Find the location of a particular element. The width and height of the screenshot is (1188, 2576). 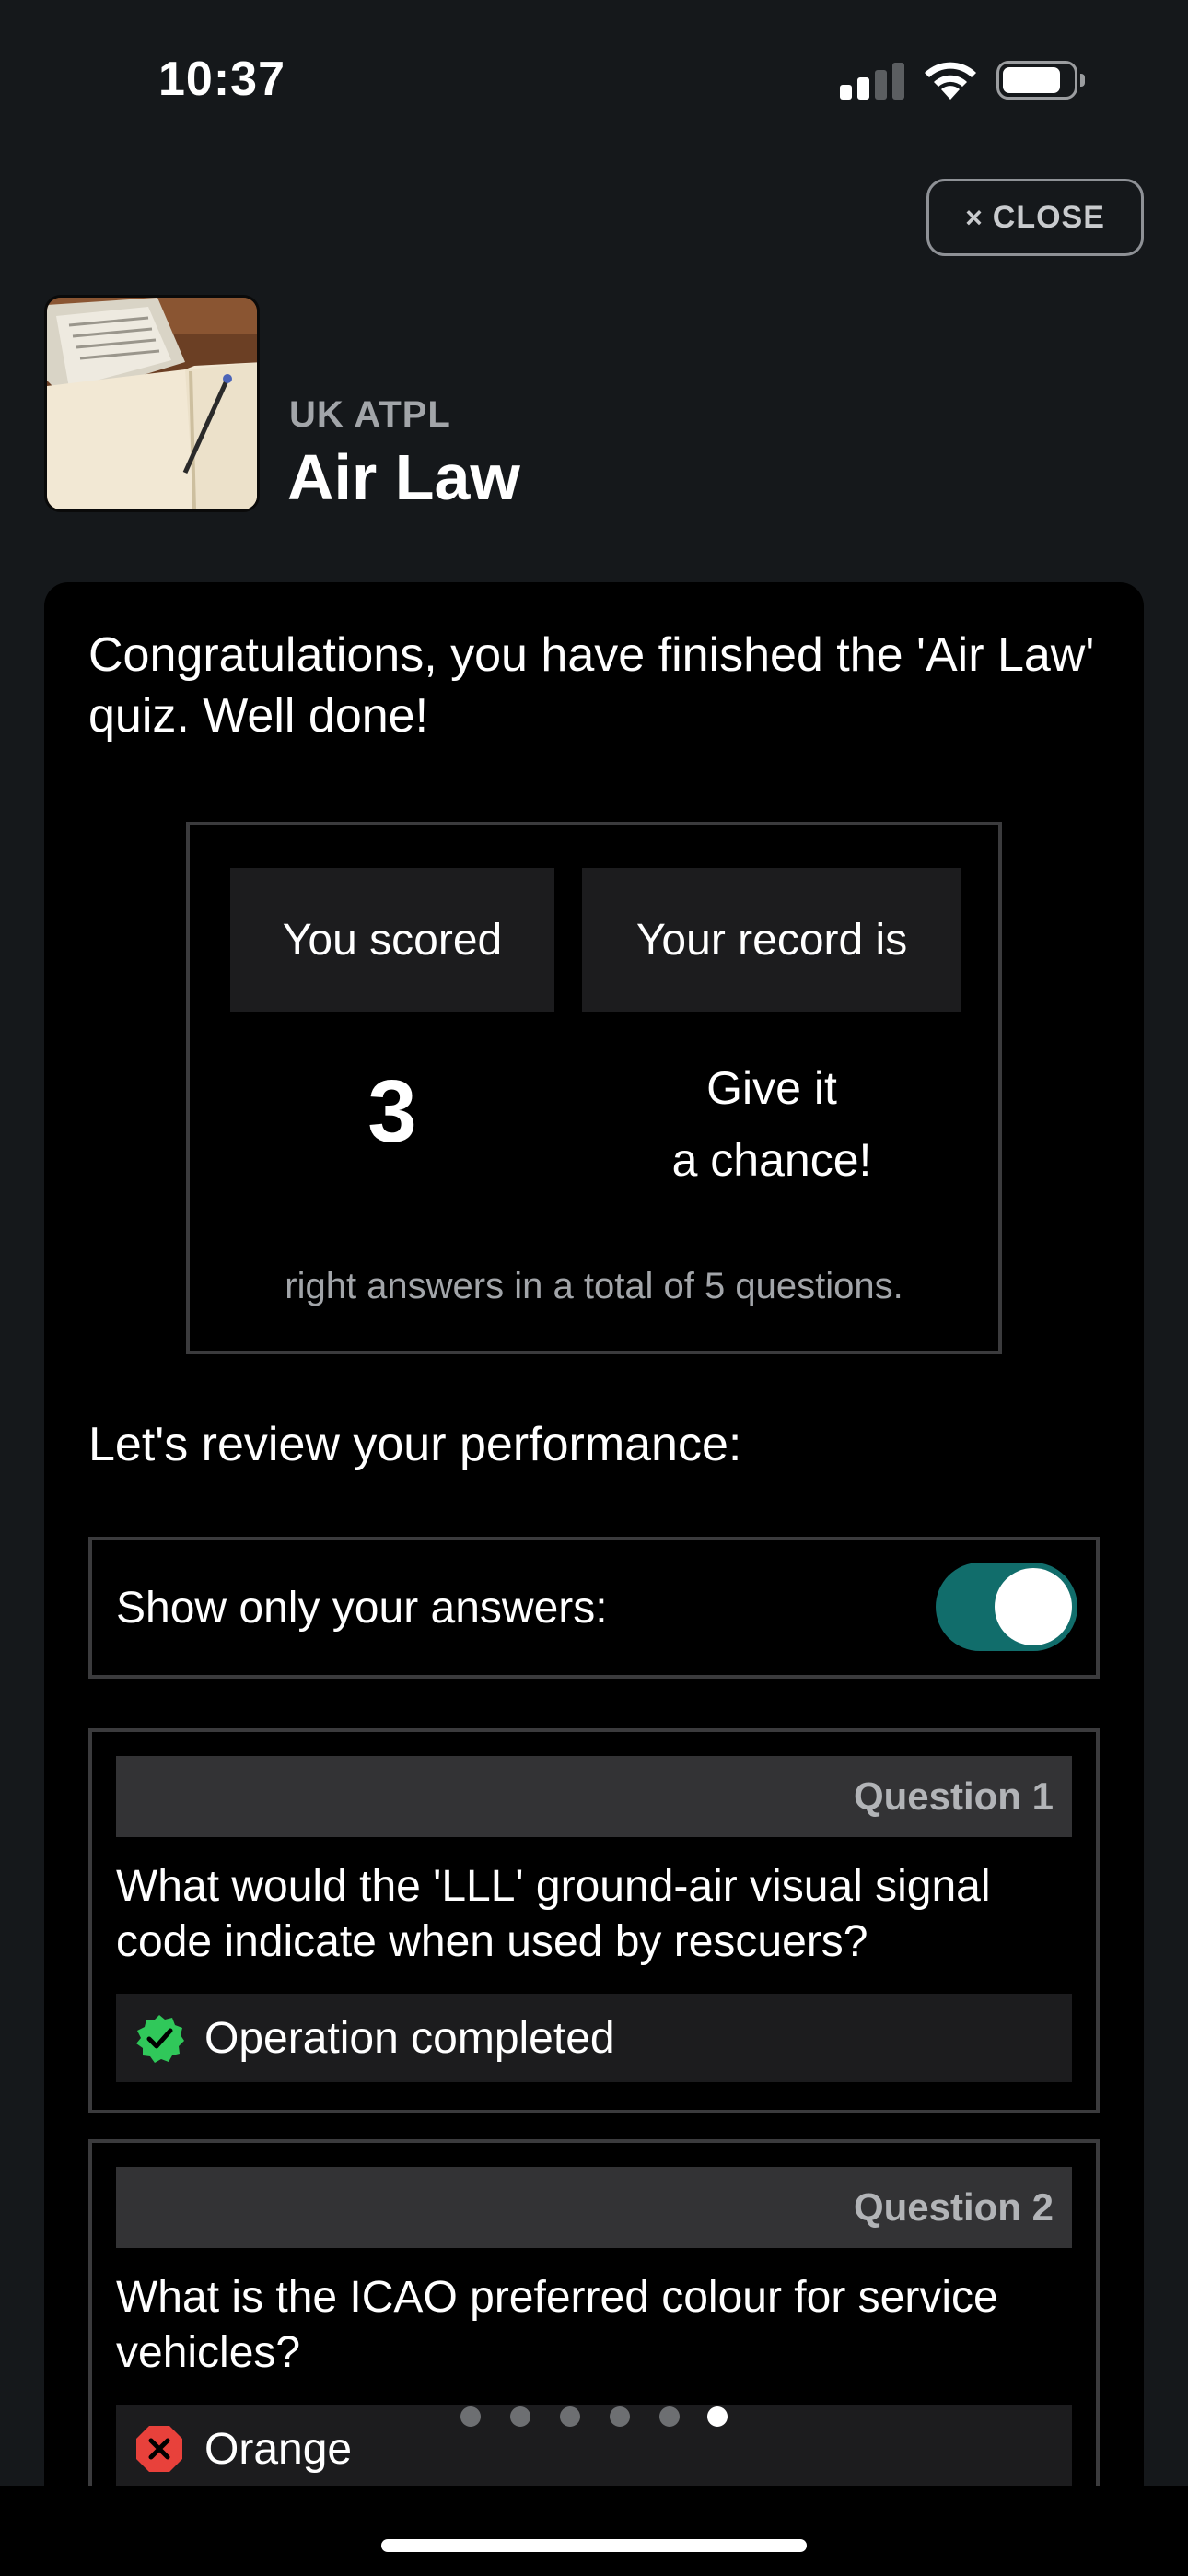

books-image-icon is located at coordinates (152, 403).